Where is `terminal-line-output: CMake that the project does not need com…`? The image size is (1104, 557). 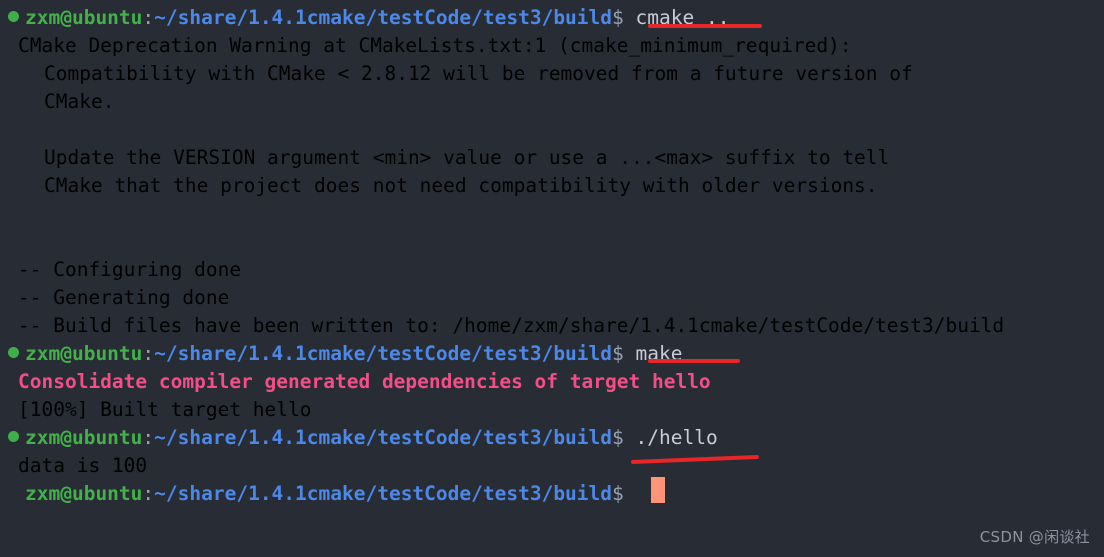 terminal-line-output: CMake that the project does not need com… is located at coordinates (461, 185).